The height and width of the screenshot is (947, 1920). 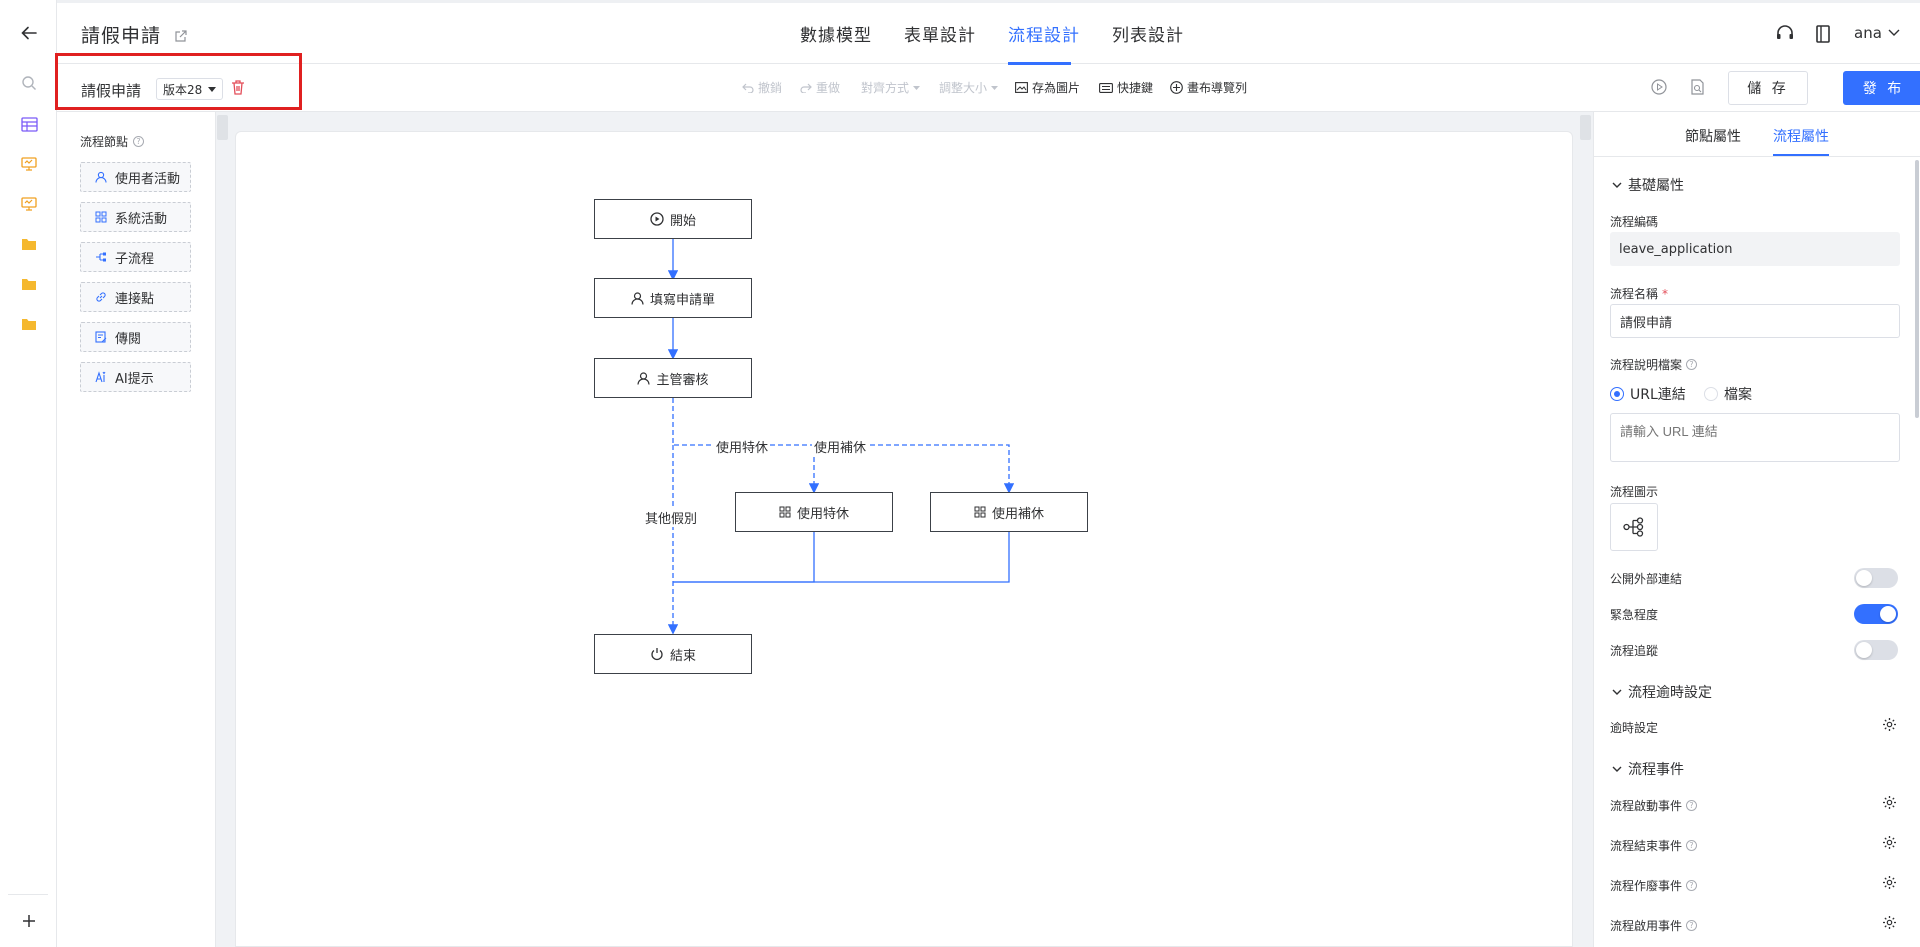 I want to click on palette-item-subprocess: 子流程, so click(x=135, y=257).